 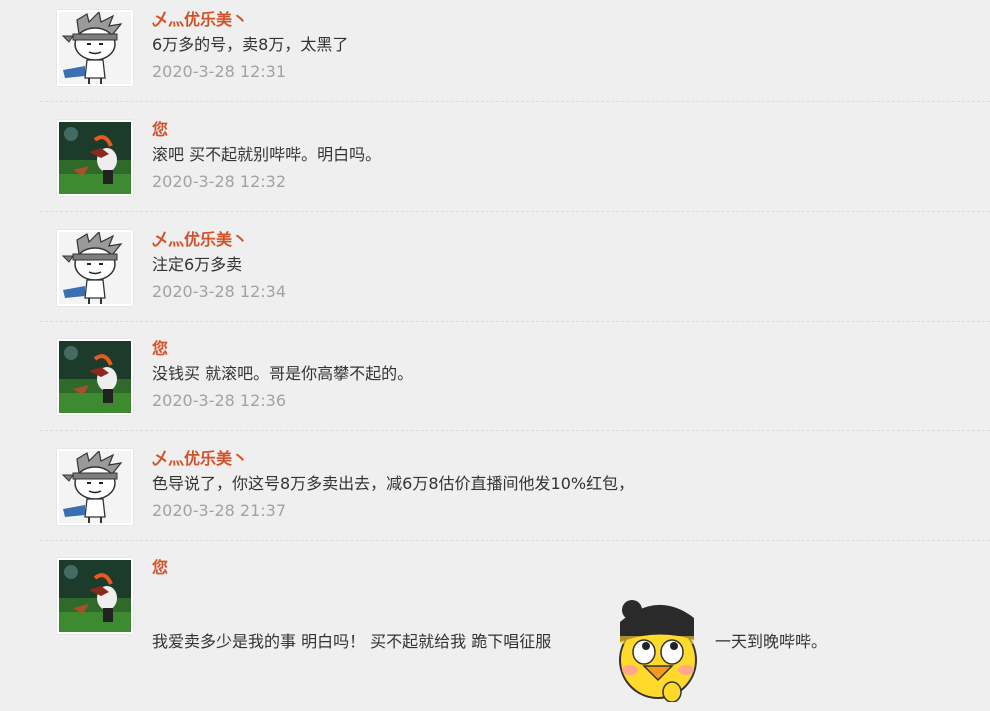 I want to click on message-text: 我爱卖多少是我的事 明白吗！ 买不起就给我 跪下唱征服, so click(x=352, y=641).